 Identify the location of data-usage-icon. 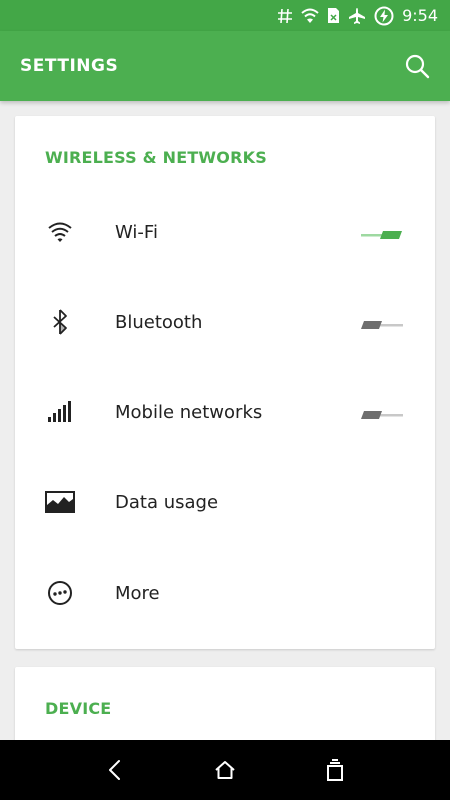
(60, 502).